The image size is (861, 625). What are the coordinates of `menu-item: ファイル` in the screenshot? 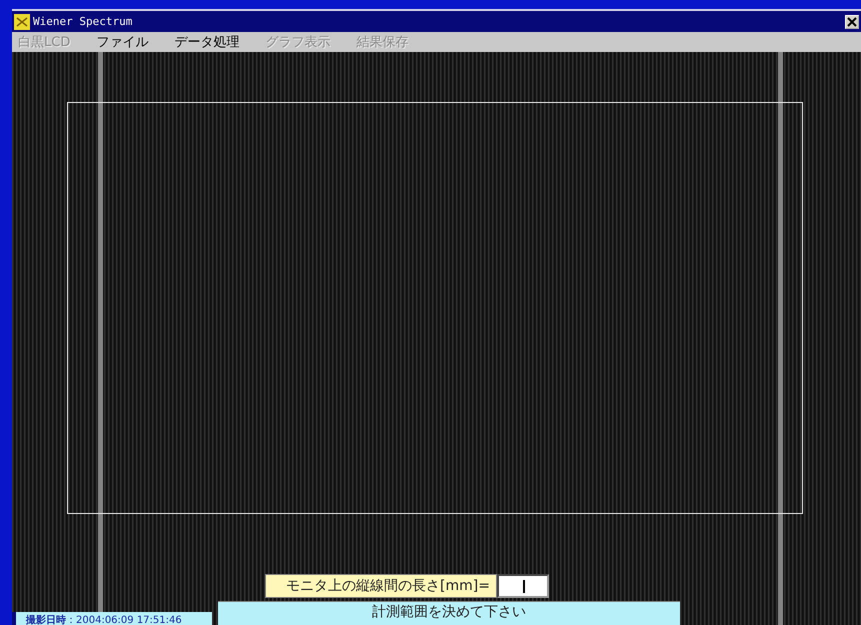 It's located at (122, 42).